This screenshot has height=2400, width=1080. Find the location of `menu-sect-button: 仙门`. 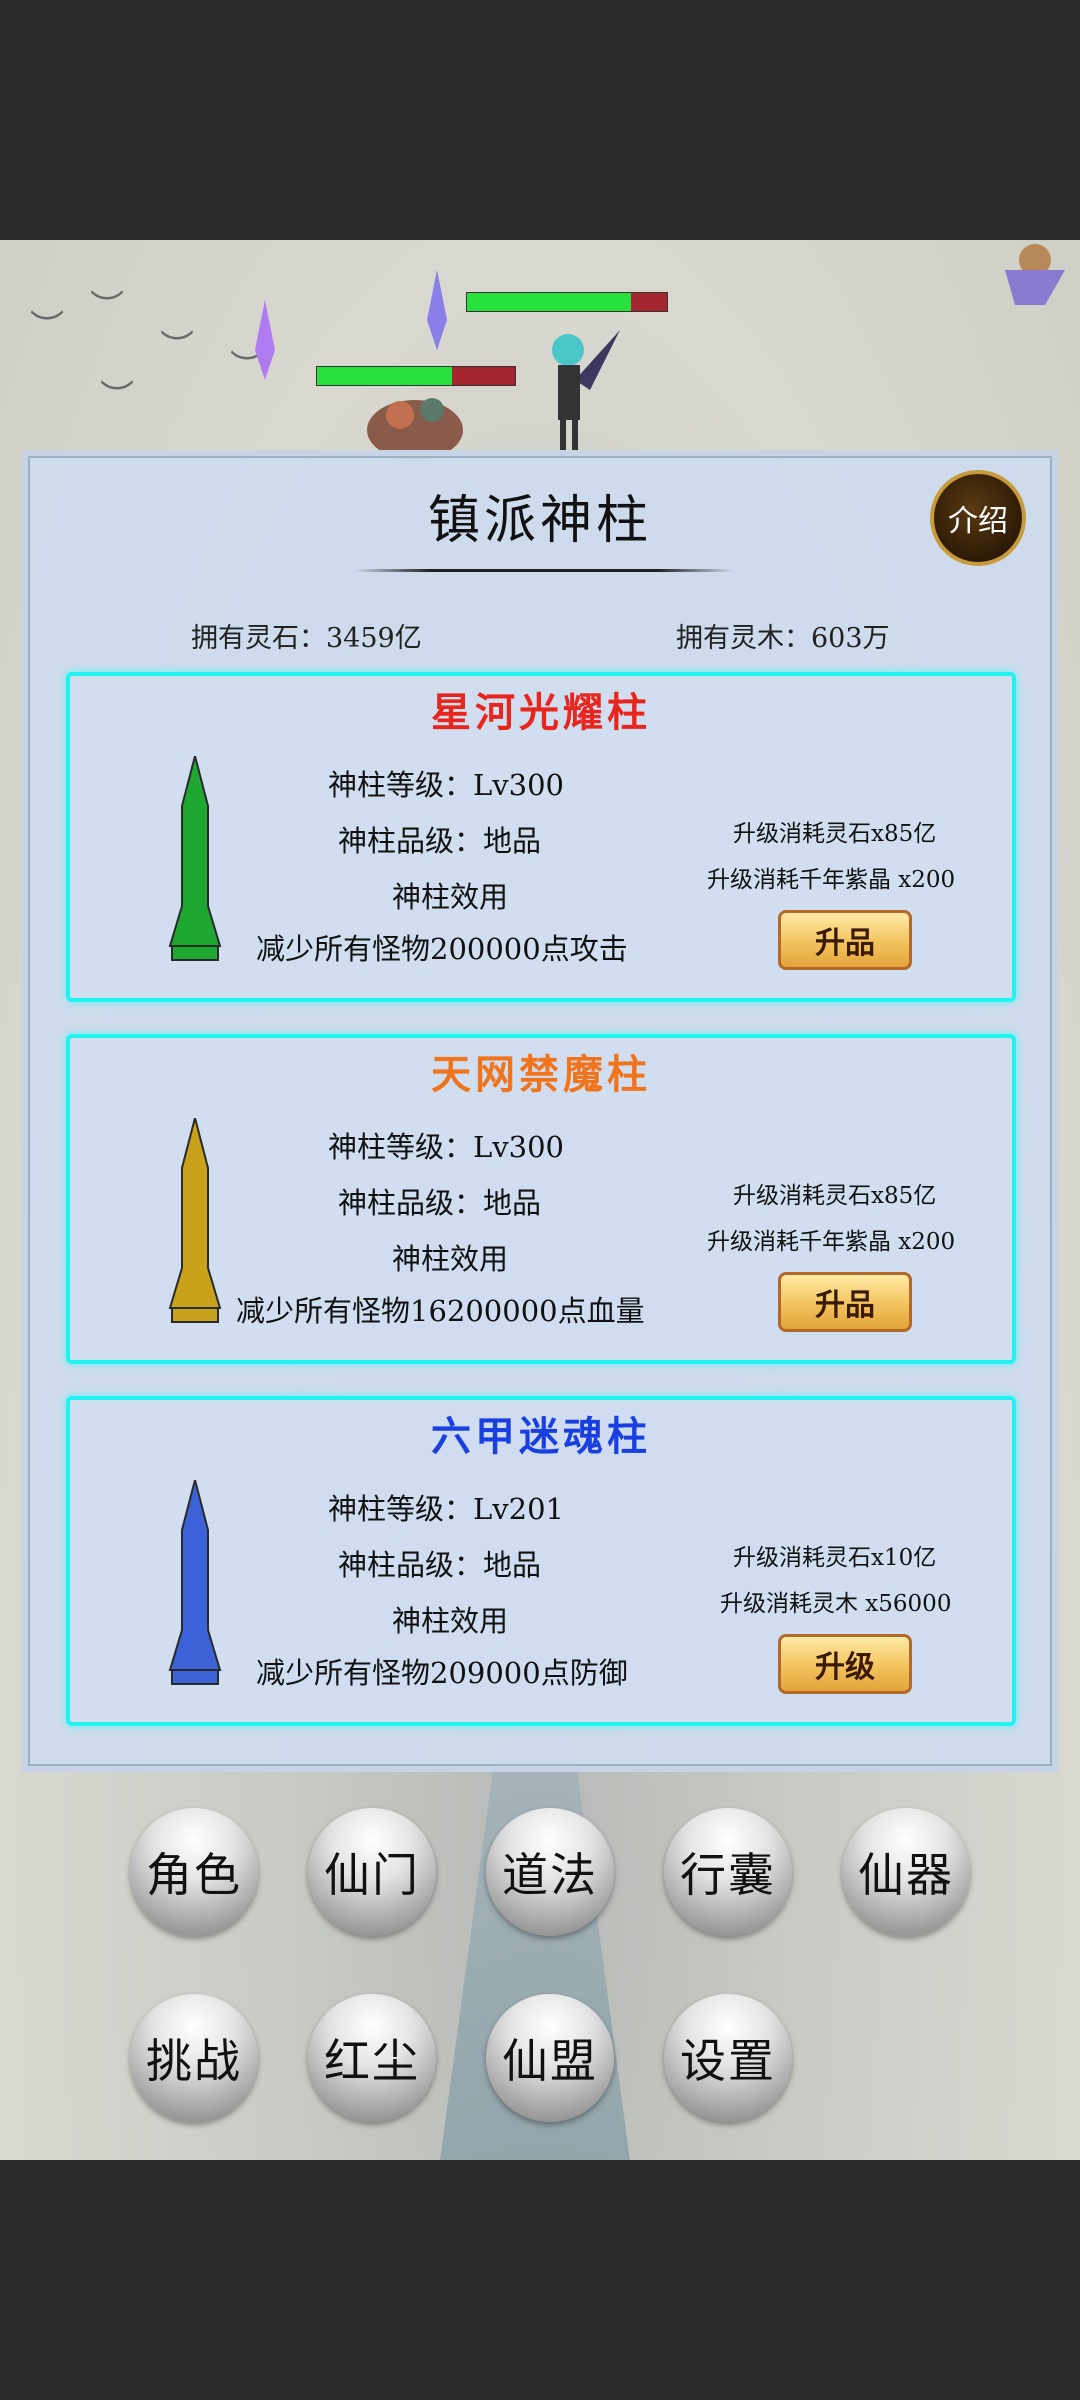

menu-sect-button: 仙门 is located at coordinates (372, 1872).